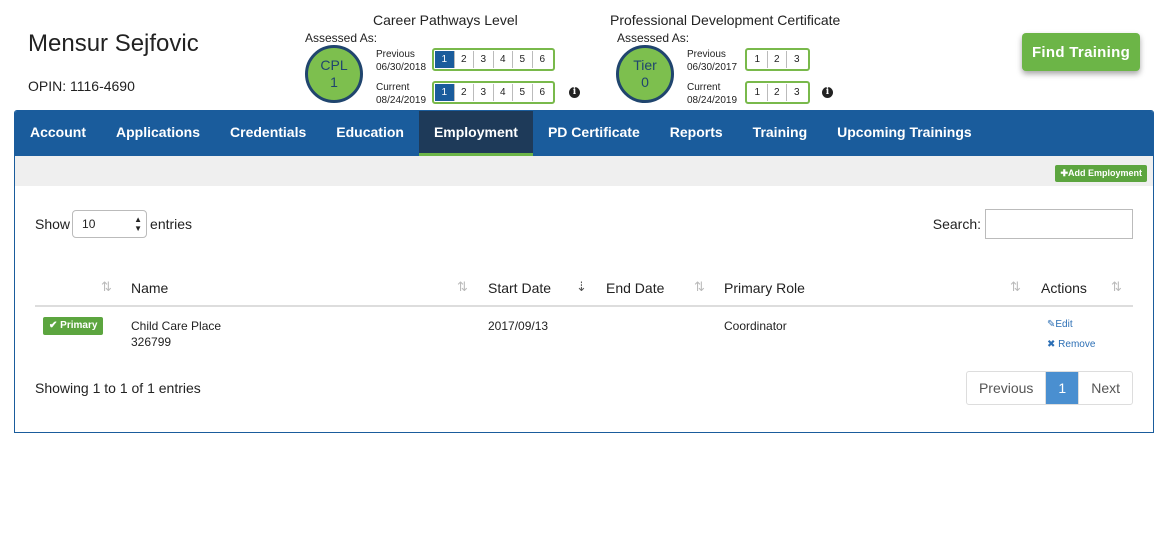 Image resolution: width=1176 pixels, height=543 pixels. I want to click on tab-credentials: Credentials, so click(268, 133).